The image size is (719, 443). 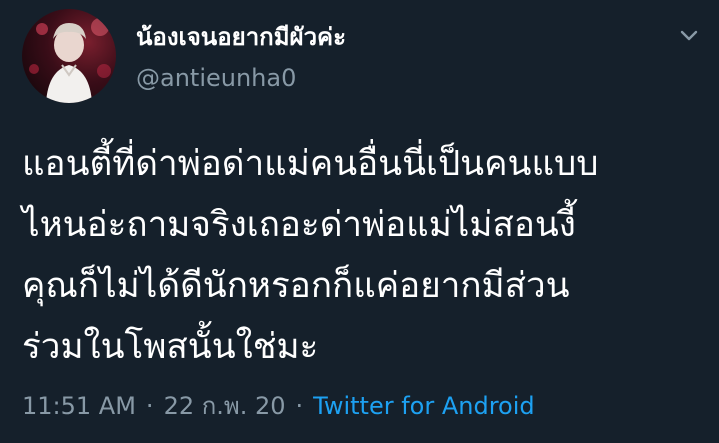 What do you see at coordinates (216, 78) in the screenshot?
I see `user-handle: @antieunha0` at bounding box center [216, 78].